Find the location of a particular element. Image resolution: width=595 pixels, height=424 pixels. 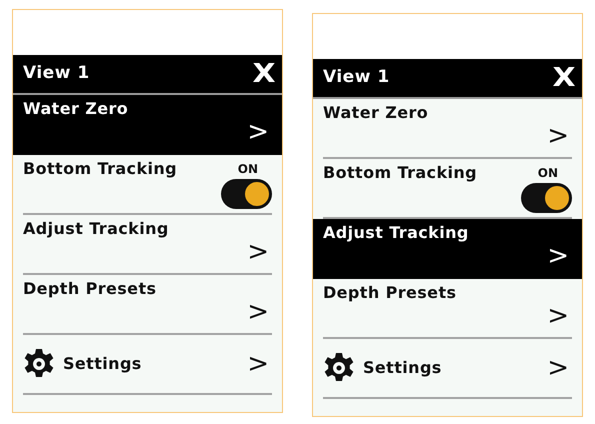

menu-item: Bottom Tracking ON is located at coordinates (147, 185).